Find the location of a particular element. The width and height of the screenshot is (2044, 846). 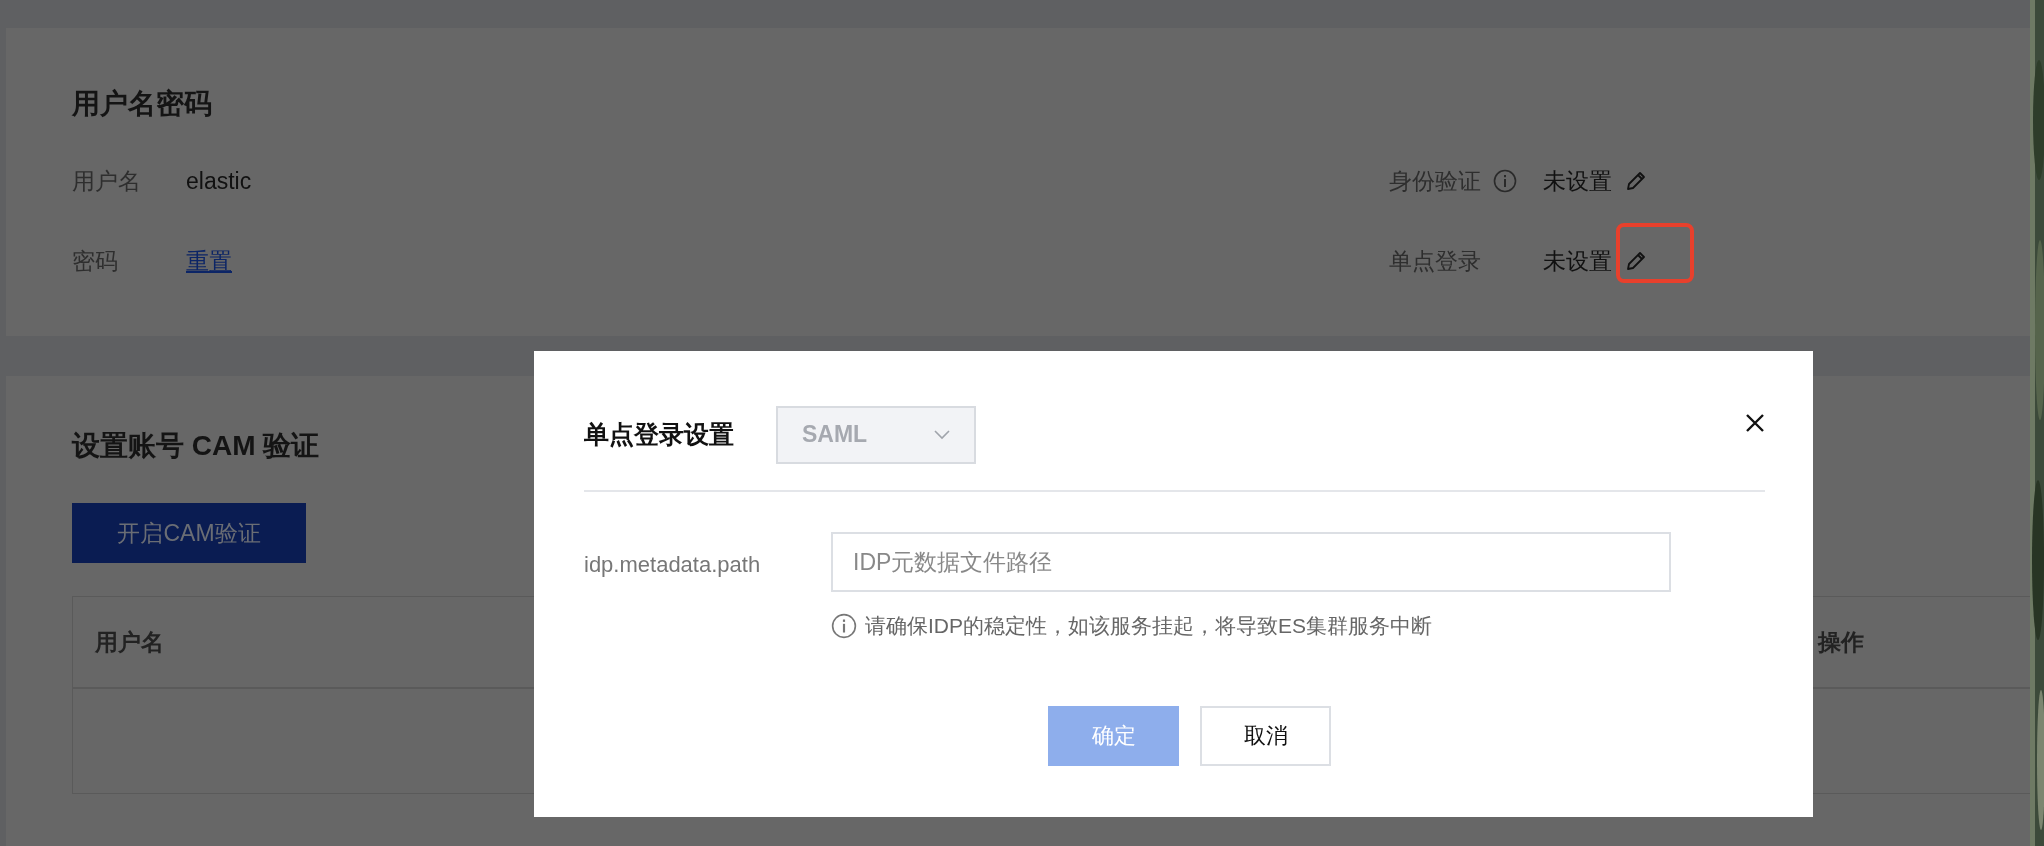

chevron-down-icon is located at coordinates (942, 434).